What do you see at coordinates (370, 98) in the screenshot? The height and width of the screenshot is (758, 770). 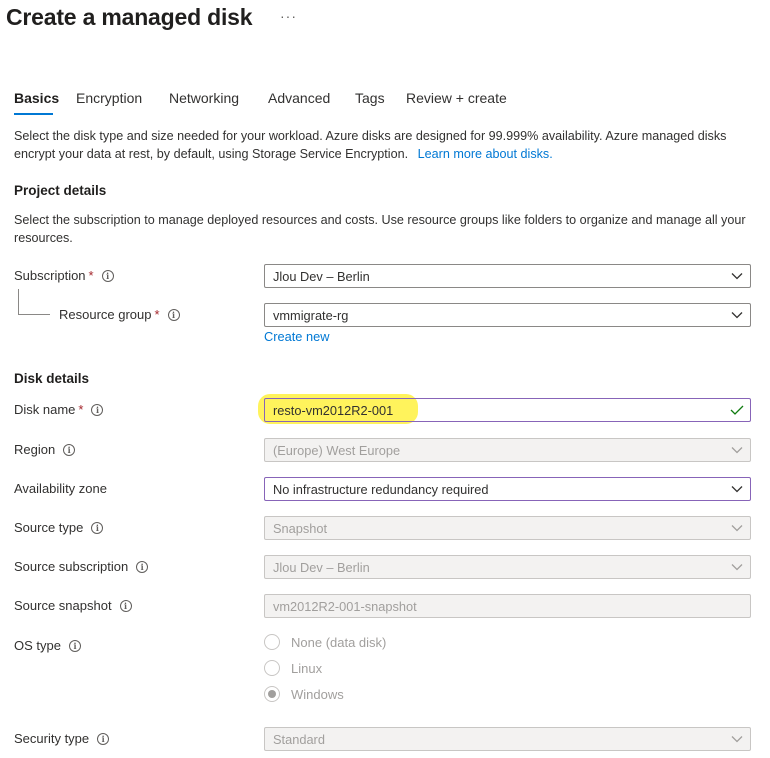 I see `tab-tags: Tags` at bounding box center [370, 98].